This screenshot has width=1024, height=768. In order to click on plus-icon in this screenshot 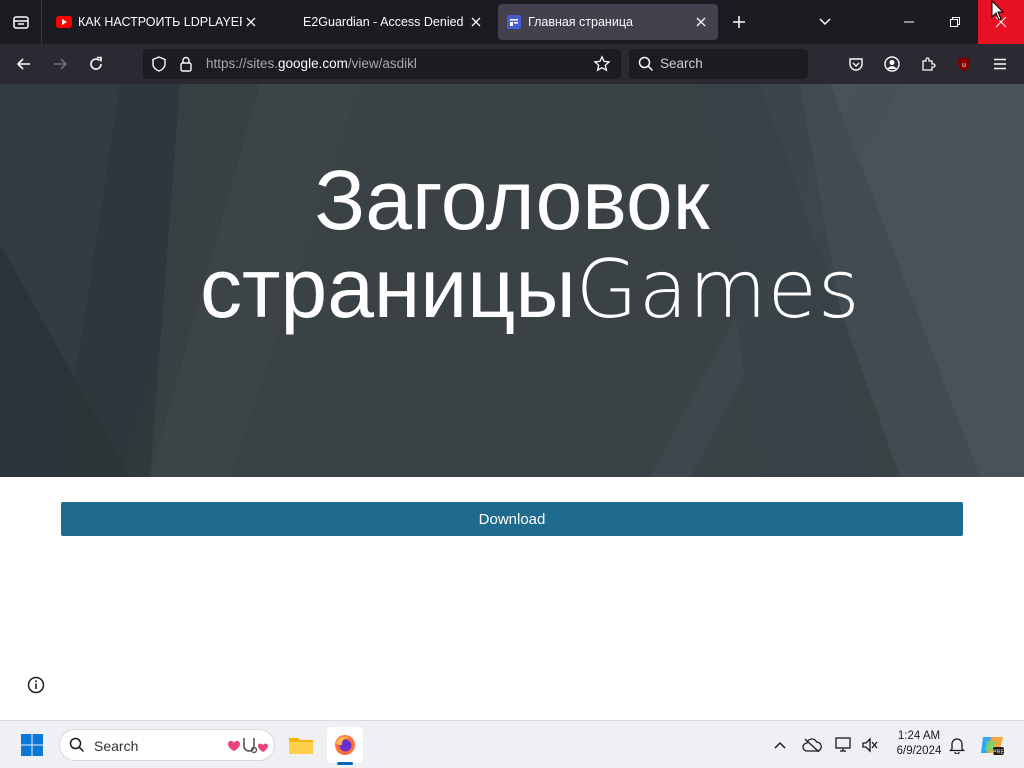, I will do `click(739, 22)`.